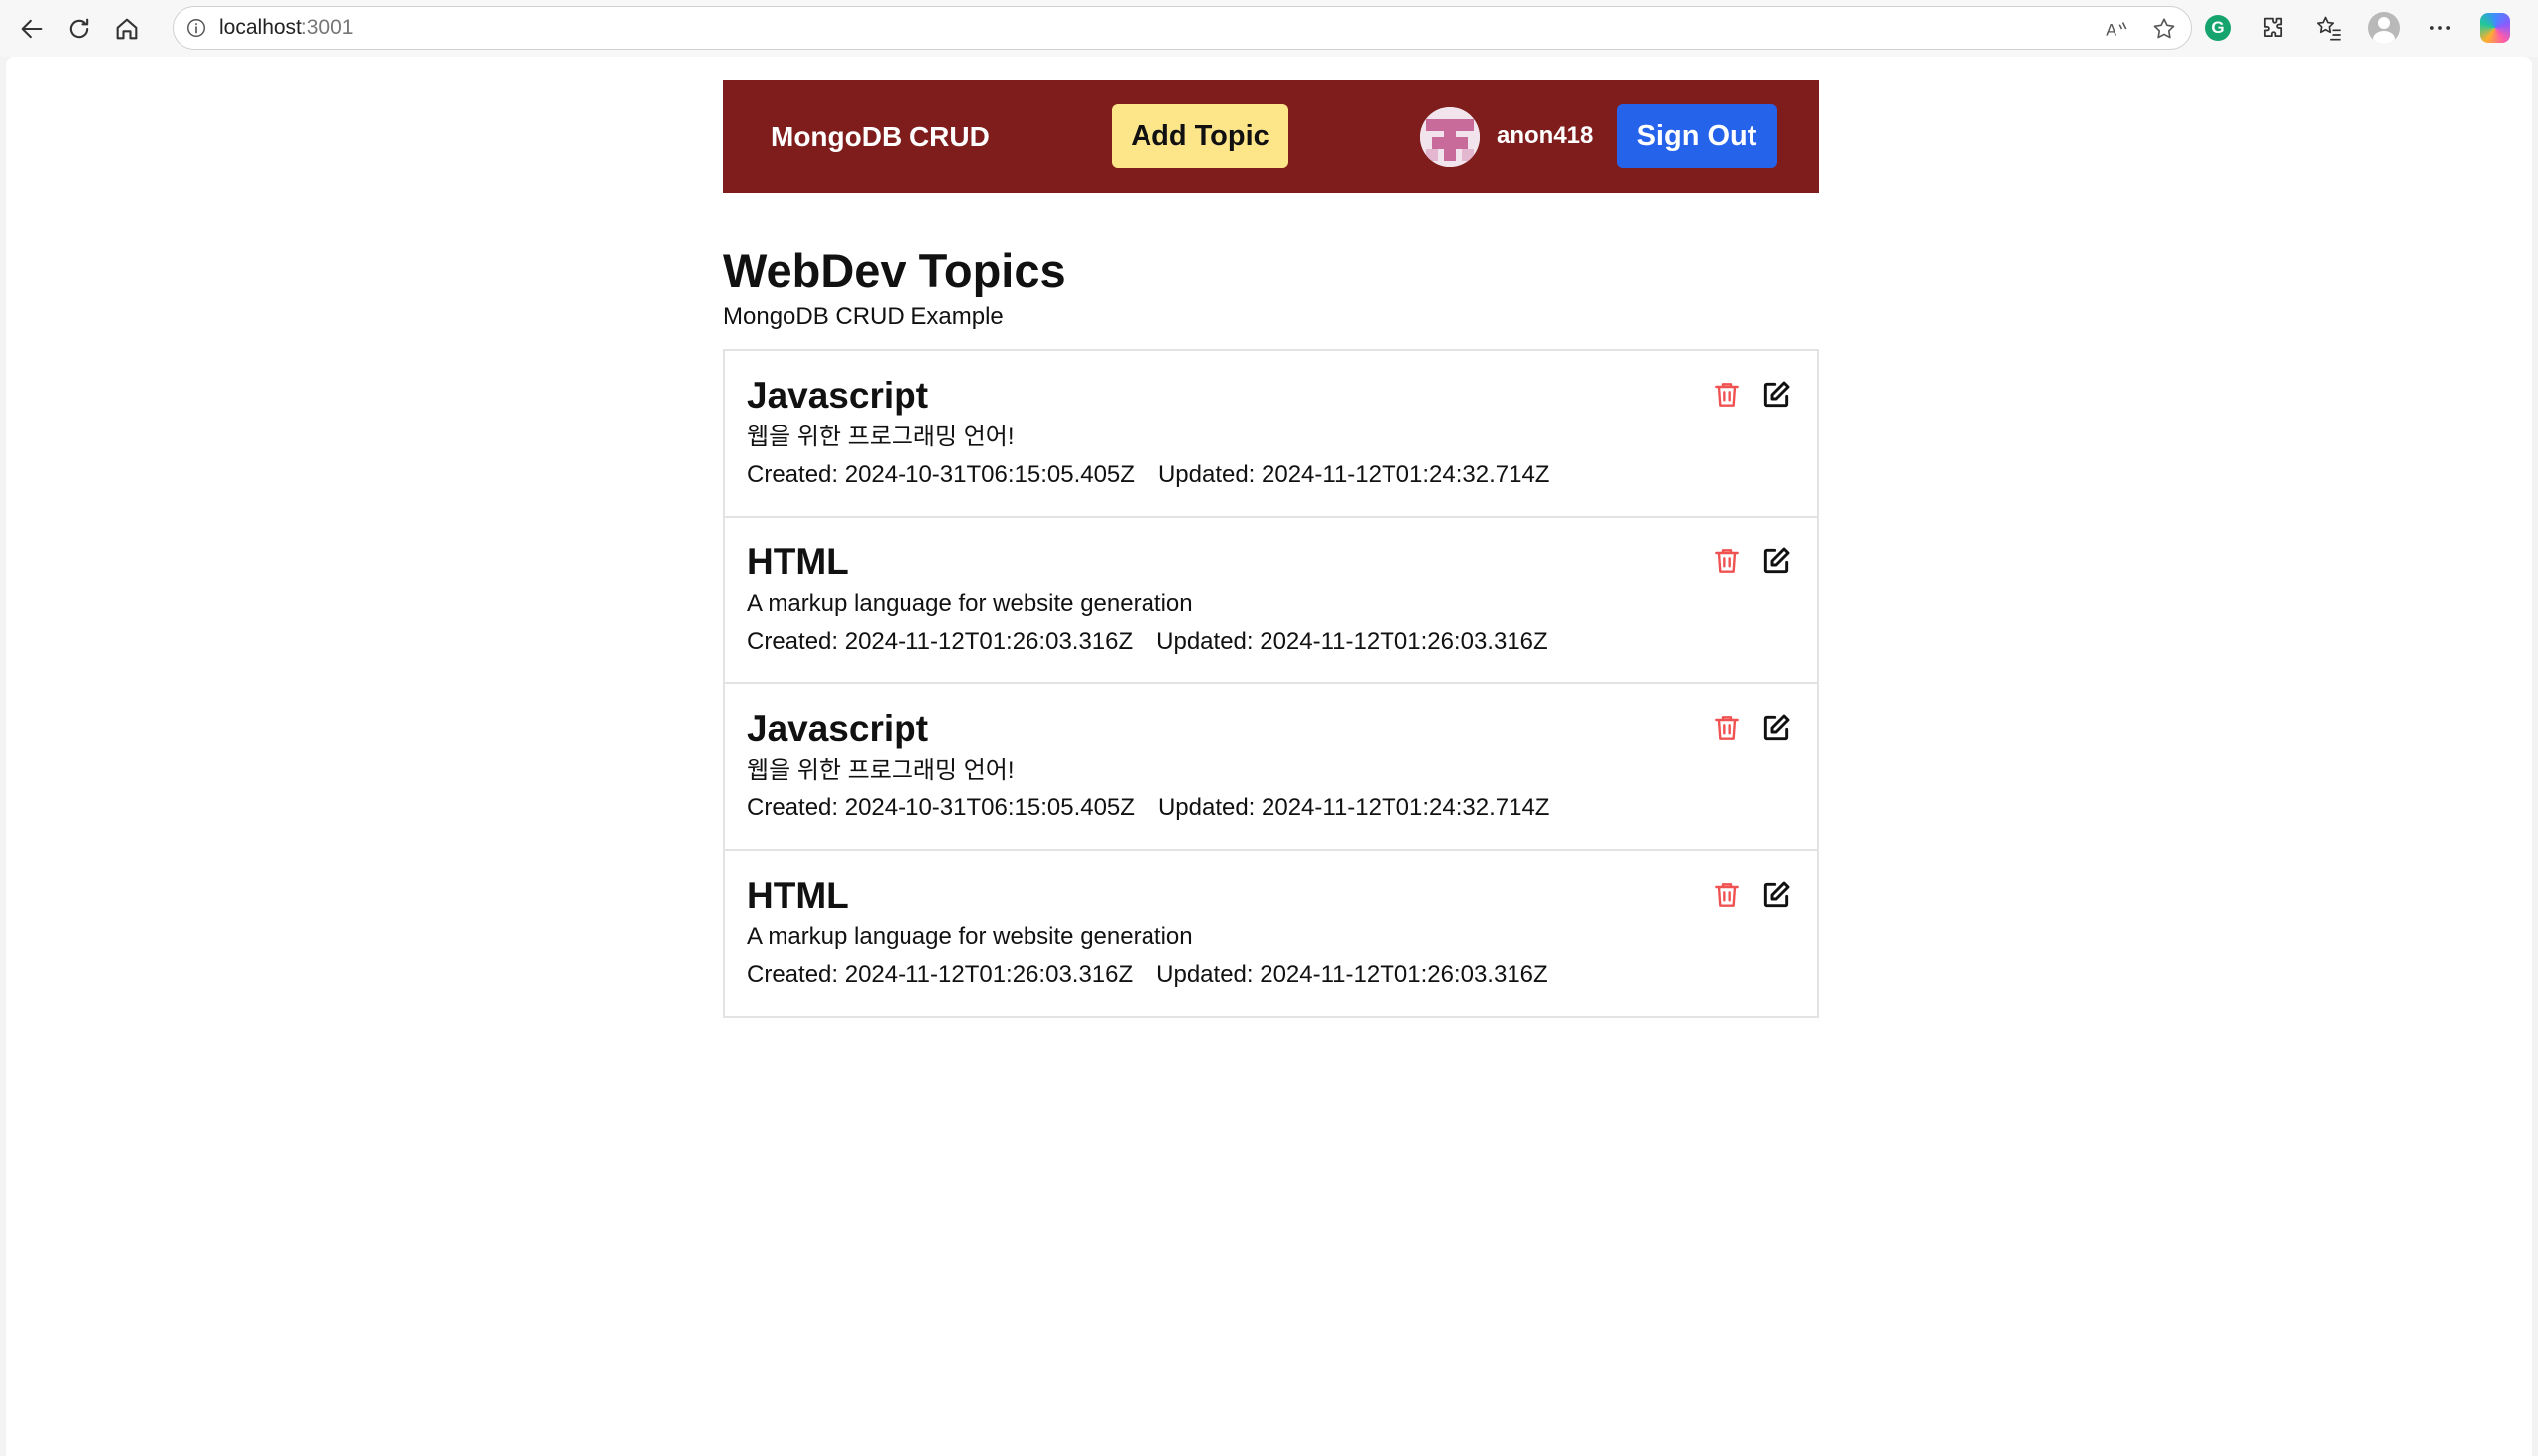  Describe the element at coordinates (327, 27) in the screenshot. I see `url-port: :3001` at that location.